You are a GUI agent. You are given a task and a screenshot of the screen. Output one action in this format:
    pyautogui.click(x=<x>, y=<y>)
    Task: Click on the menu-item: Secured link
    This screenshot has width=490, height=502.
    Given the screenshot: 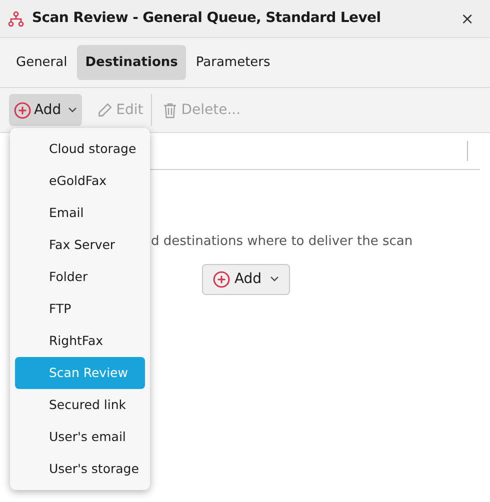 What is the action you would take?
    pyautogui.click(x=80, y=405)
    